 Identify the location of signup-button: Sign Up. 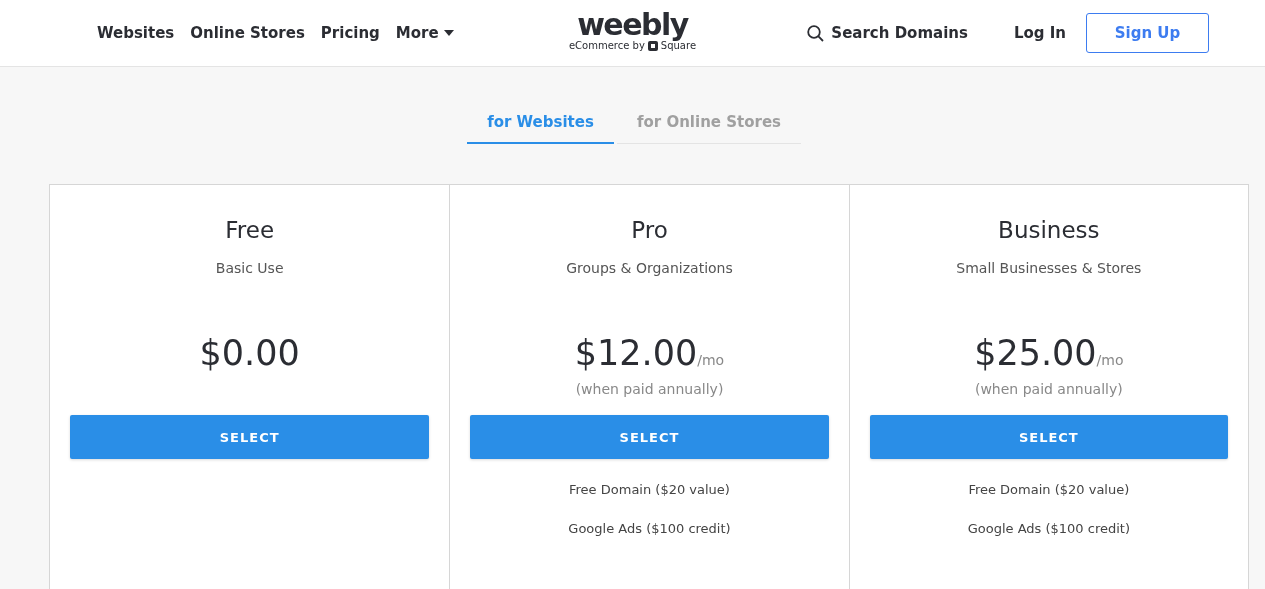
(1147, 33).